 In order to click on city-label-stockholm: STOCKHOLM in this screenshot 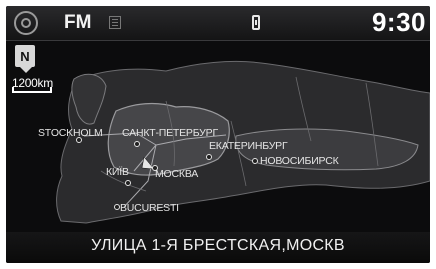, I will do `click(70, 133)`.